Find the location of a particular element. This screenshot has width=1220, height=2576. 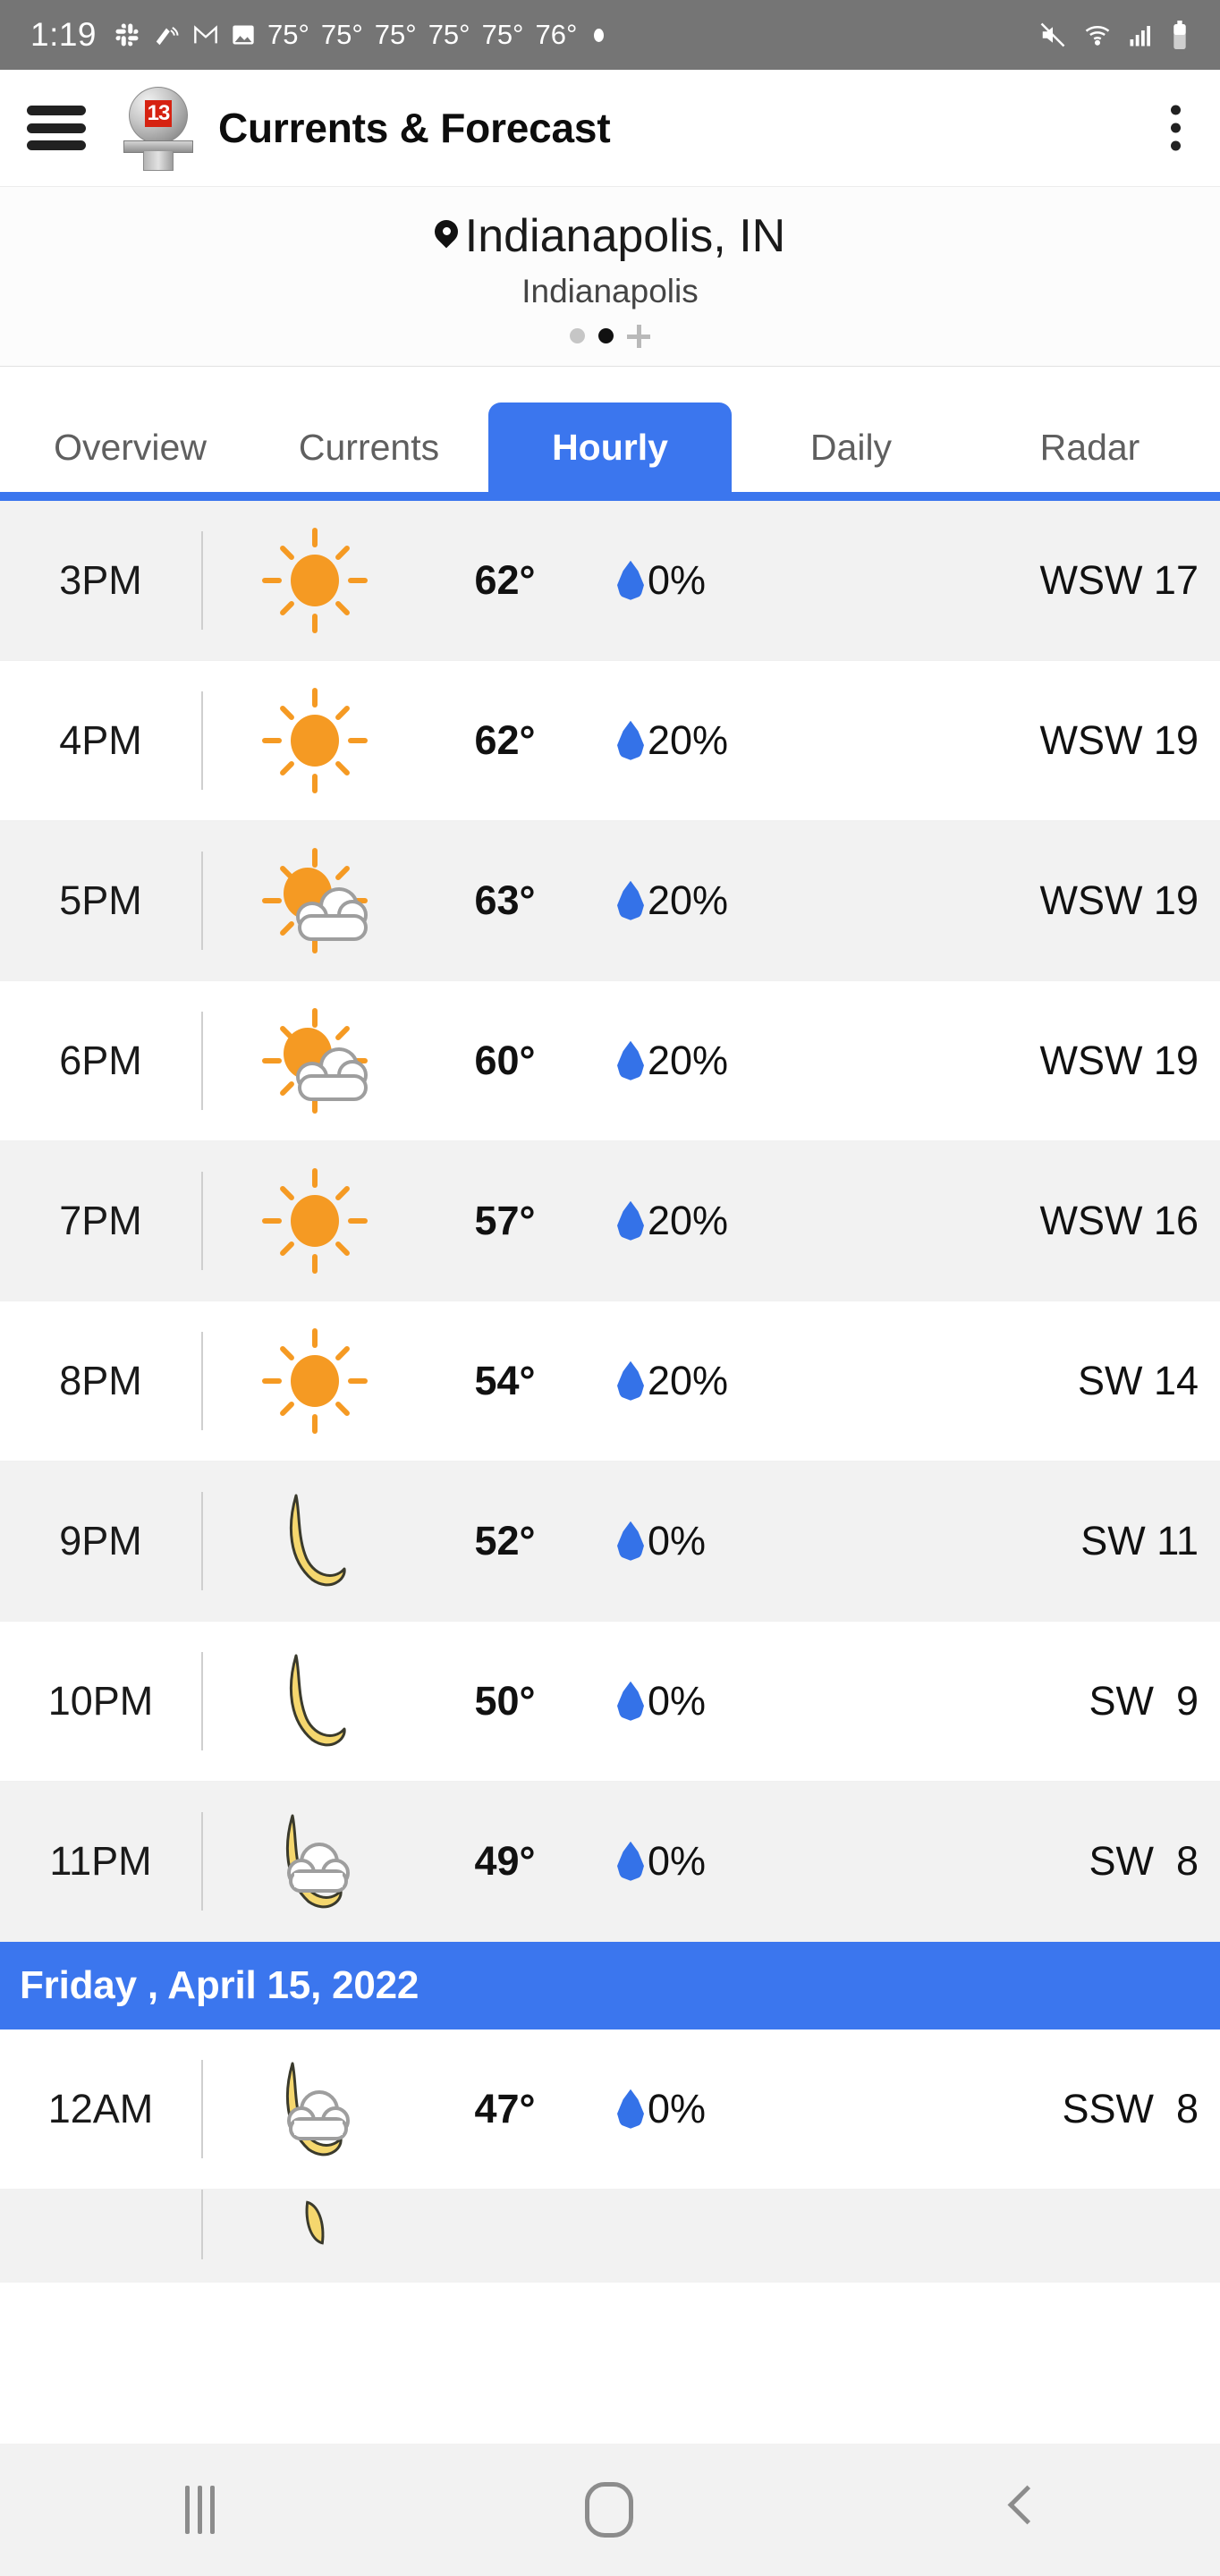

date-divider: Friday , April 15, 2022 is located at coordinates (610, 1985).